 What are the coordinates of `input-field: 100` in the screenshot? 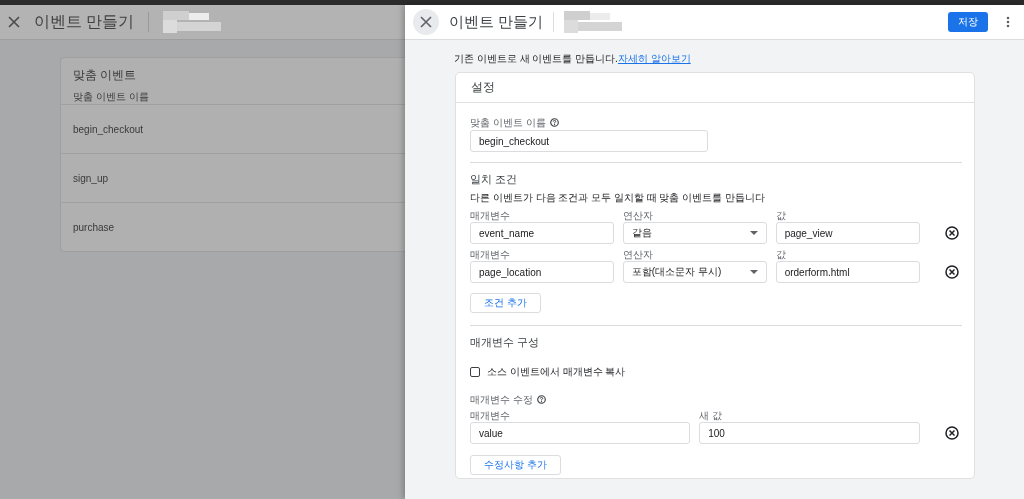 It's located at (810, 433).